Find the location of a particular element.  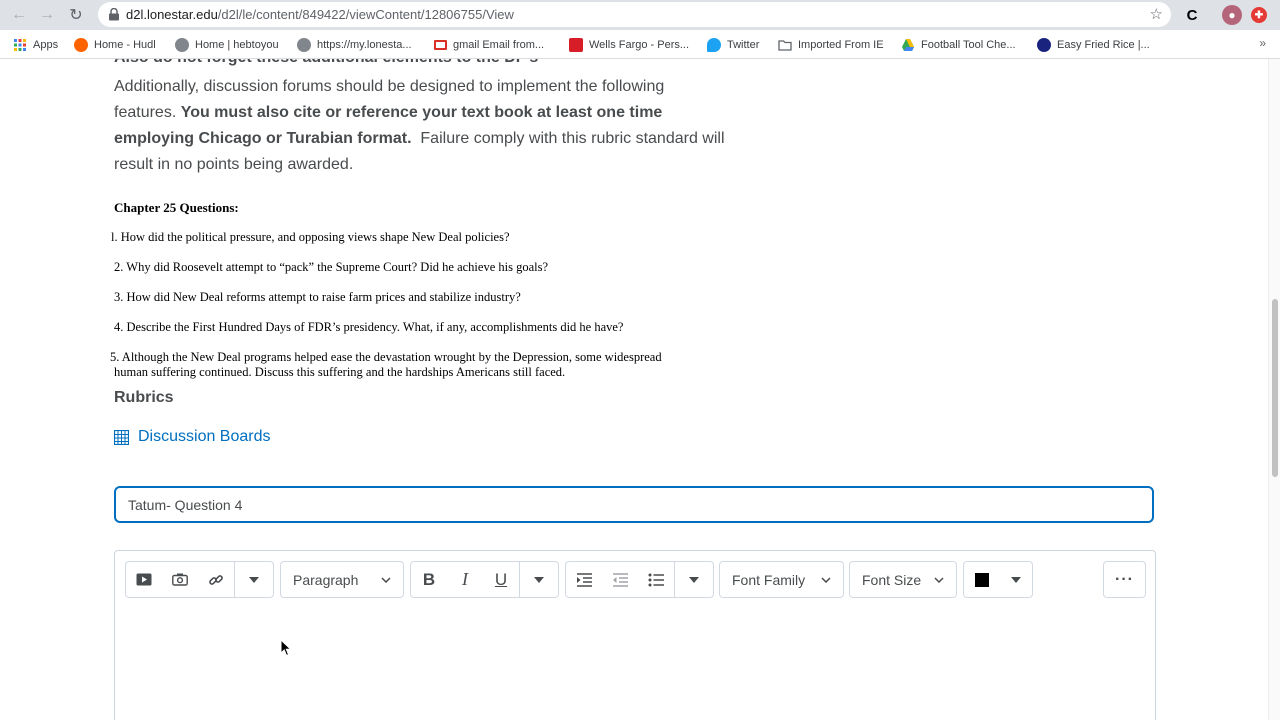

bullet-list-icon is located at coordinates (656, 579).